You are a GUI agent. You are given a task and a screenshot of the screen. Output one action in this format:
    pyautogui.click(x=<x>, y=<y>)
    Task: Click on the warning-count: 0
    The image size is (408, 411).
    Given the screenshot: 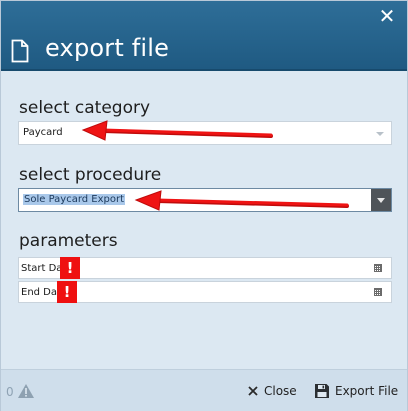 What is the action you would take?
    pyautogui.click(x=10, y=392)
    